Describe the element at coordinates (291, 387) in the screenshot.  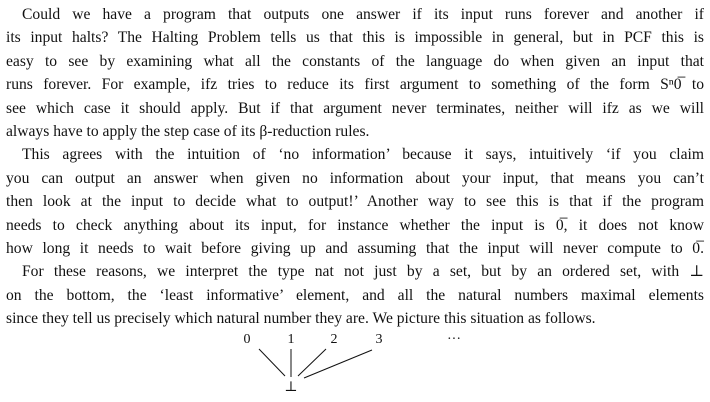
I see `node-bottom: ⊥` at that location.